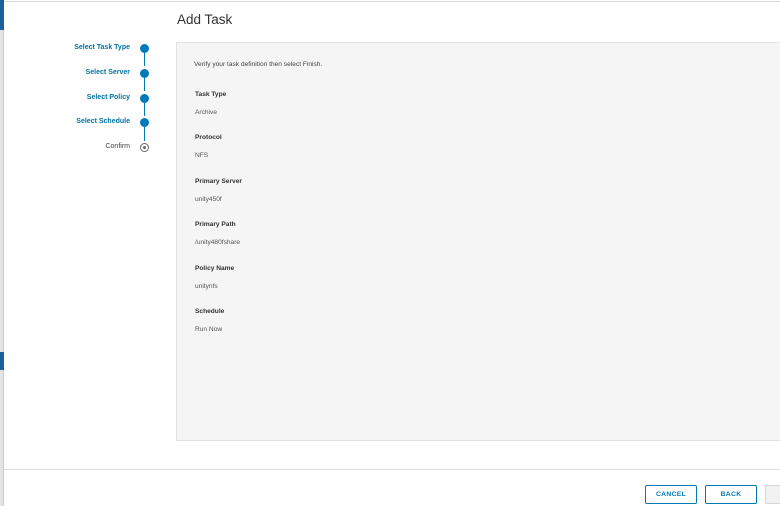 The image size is (780, 506). Describe the element at coordinates (731, 494) in the screenshot. I see `back-button: BACK` at that location.